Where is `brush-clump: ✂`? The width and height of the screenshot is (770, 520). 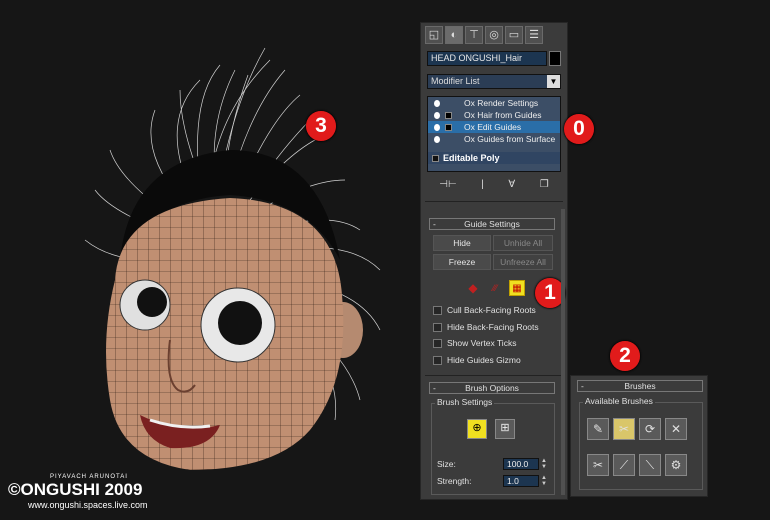
brush-clump: ✂ is located at coordinates (598, 465).